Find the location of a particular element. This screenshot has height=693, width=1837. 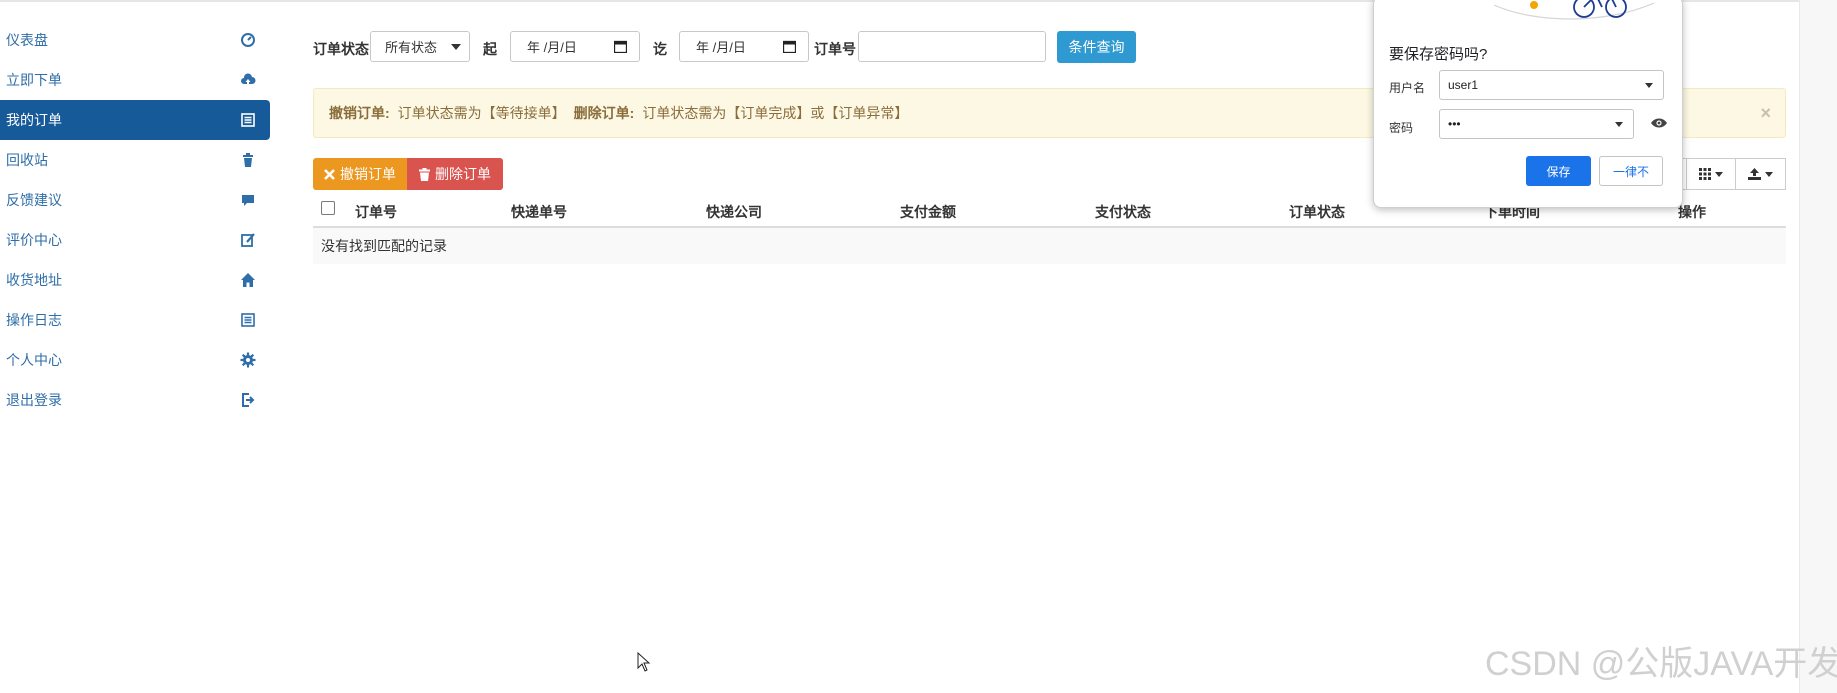

sidebar-item-label: 回收站 is located at coordinates (27, 160).